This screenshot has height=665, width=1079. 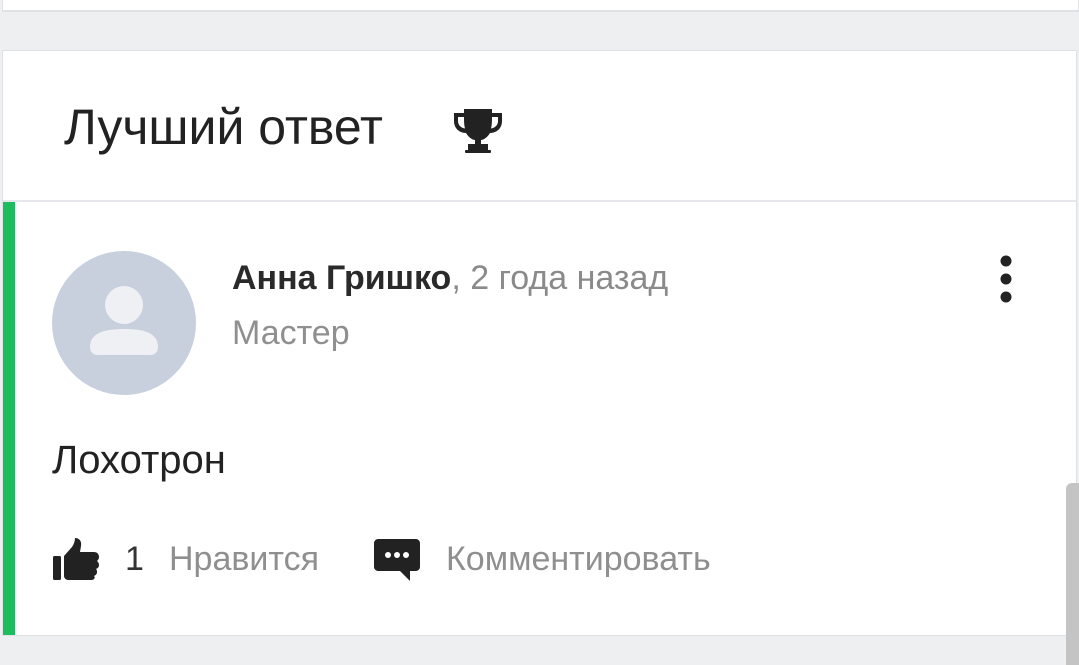 I want to click on previous-card, so click(x=540, y=6).